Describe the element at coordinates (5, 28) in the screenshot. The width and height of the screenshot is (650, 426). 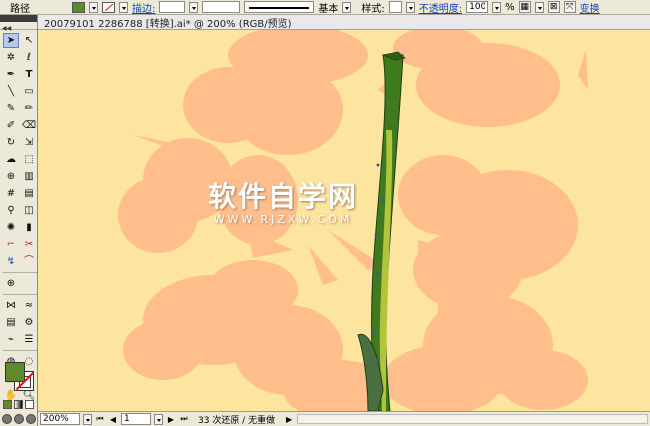
I see `collapse-chevron-icon: ◀◀` at that location.